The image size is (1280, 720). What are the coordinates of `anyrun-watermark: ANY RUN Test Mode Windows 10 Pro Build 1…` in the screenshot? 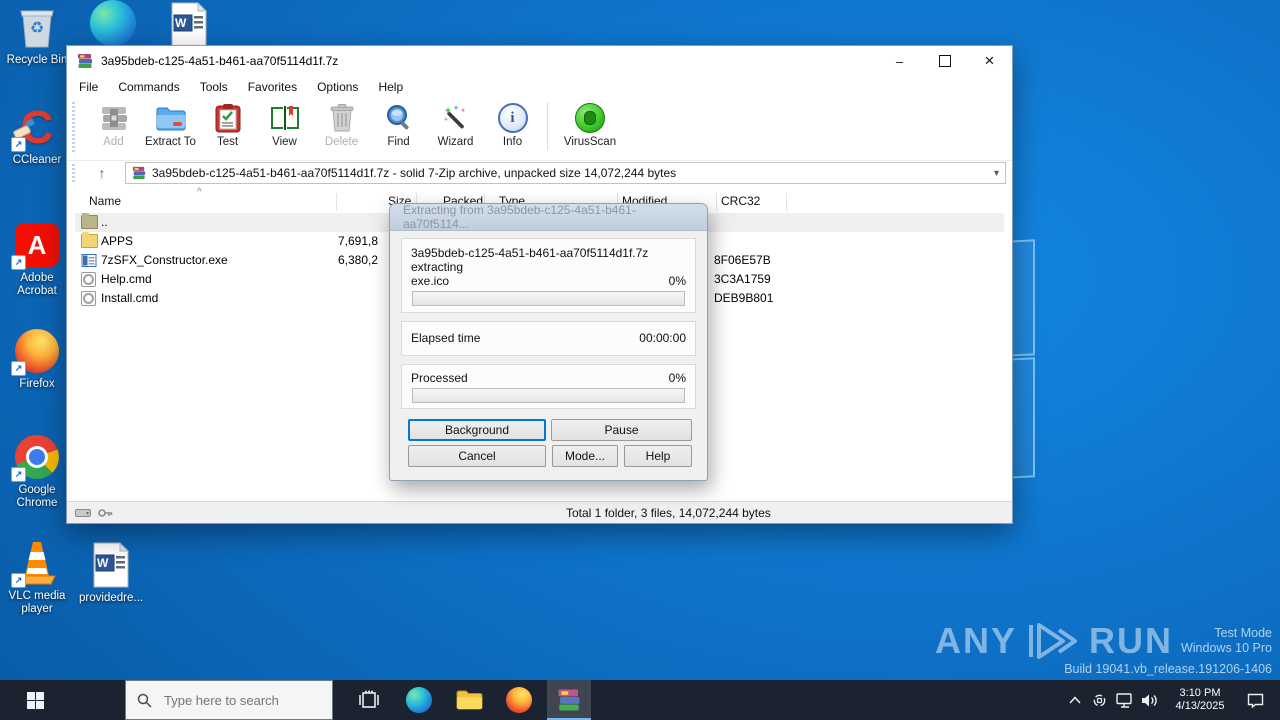 It's located at (1103, 649).